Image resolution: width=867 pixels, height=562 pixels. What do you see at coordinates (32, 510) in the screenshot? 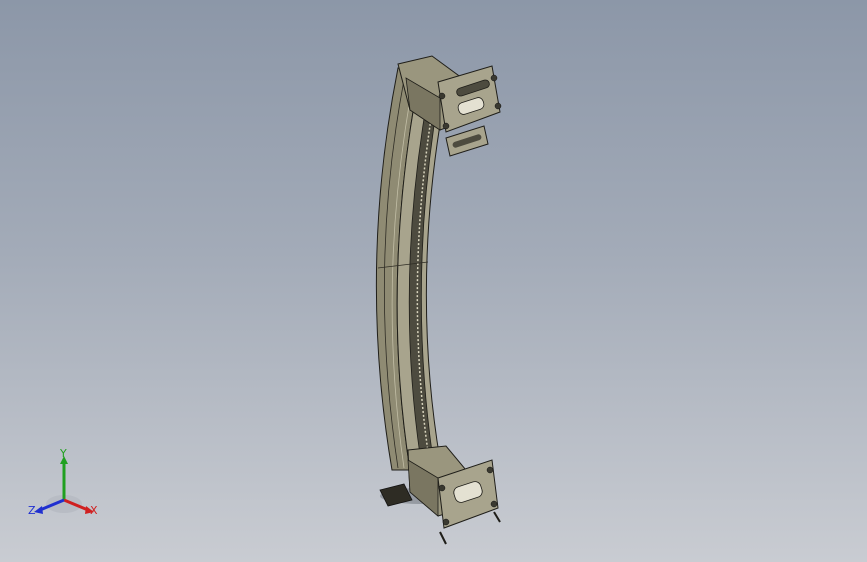
I see `z-axis-label: Z` at bounding box center [32, 510].